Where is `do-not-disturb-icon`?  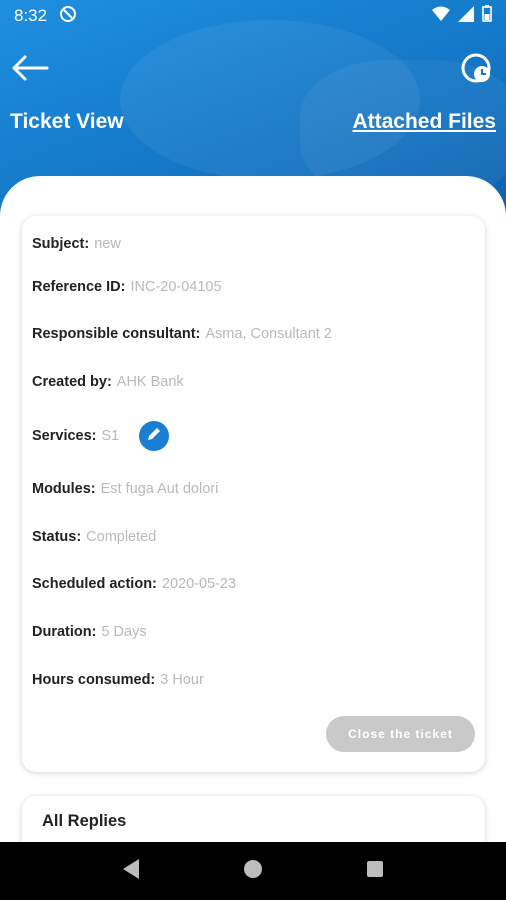
do-not-disturb-icon is located at coordinates (68, 16).